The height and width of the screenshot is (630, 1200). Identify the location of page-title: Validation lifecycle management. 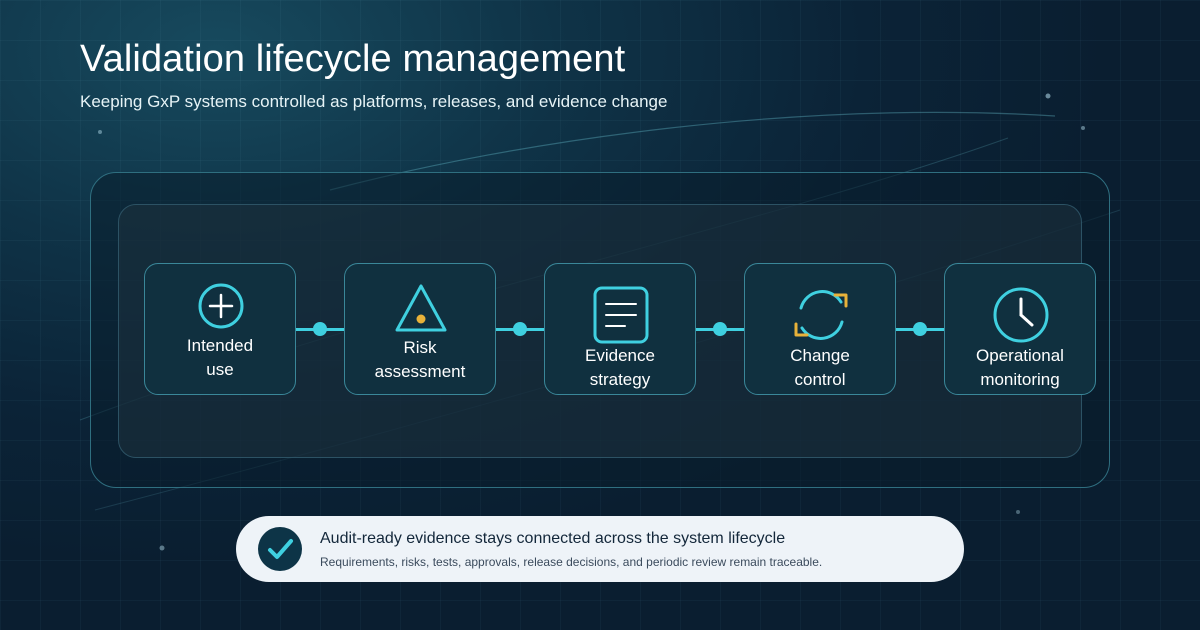
(353, 59).